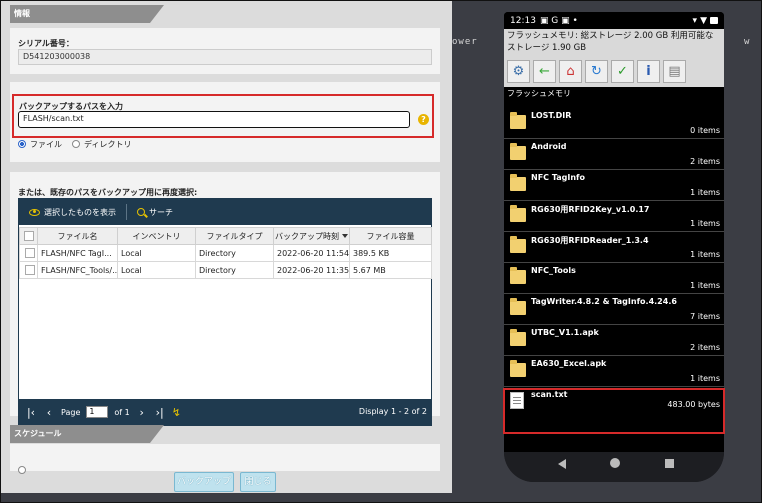 This screenshot has width=762, height=503. Describe the element at coordinates (225, 459) in the screenshot. I see `schedule-card` at that location.